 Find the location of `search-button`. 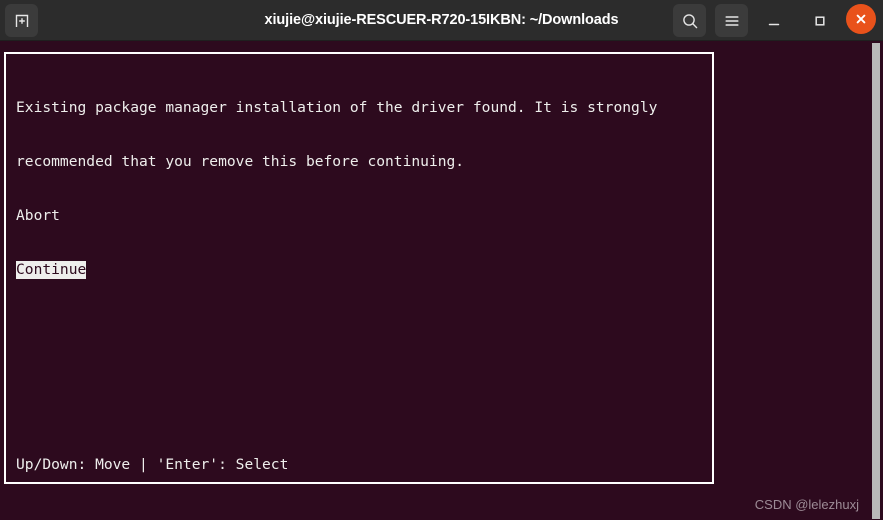

search-button is located at coordinates (689, 20).